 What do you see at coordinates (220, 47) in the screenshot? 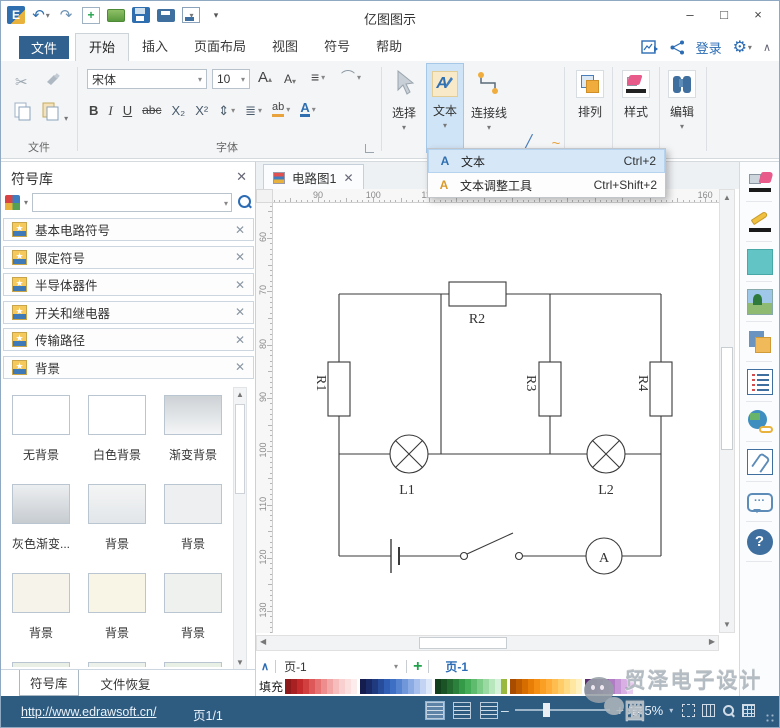
I see `menu-tab: 页面布局` at bounding box center [220, 47].